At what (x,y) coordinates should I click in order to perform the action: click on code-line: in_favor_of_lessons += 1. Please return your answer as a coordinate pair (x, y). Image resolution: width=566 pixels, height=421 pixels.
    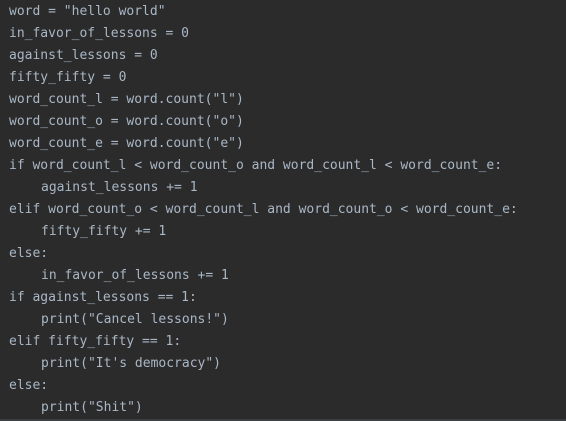
    Looking at the image, I should click on (283, 276).